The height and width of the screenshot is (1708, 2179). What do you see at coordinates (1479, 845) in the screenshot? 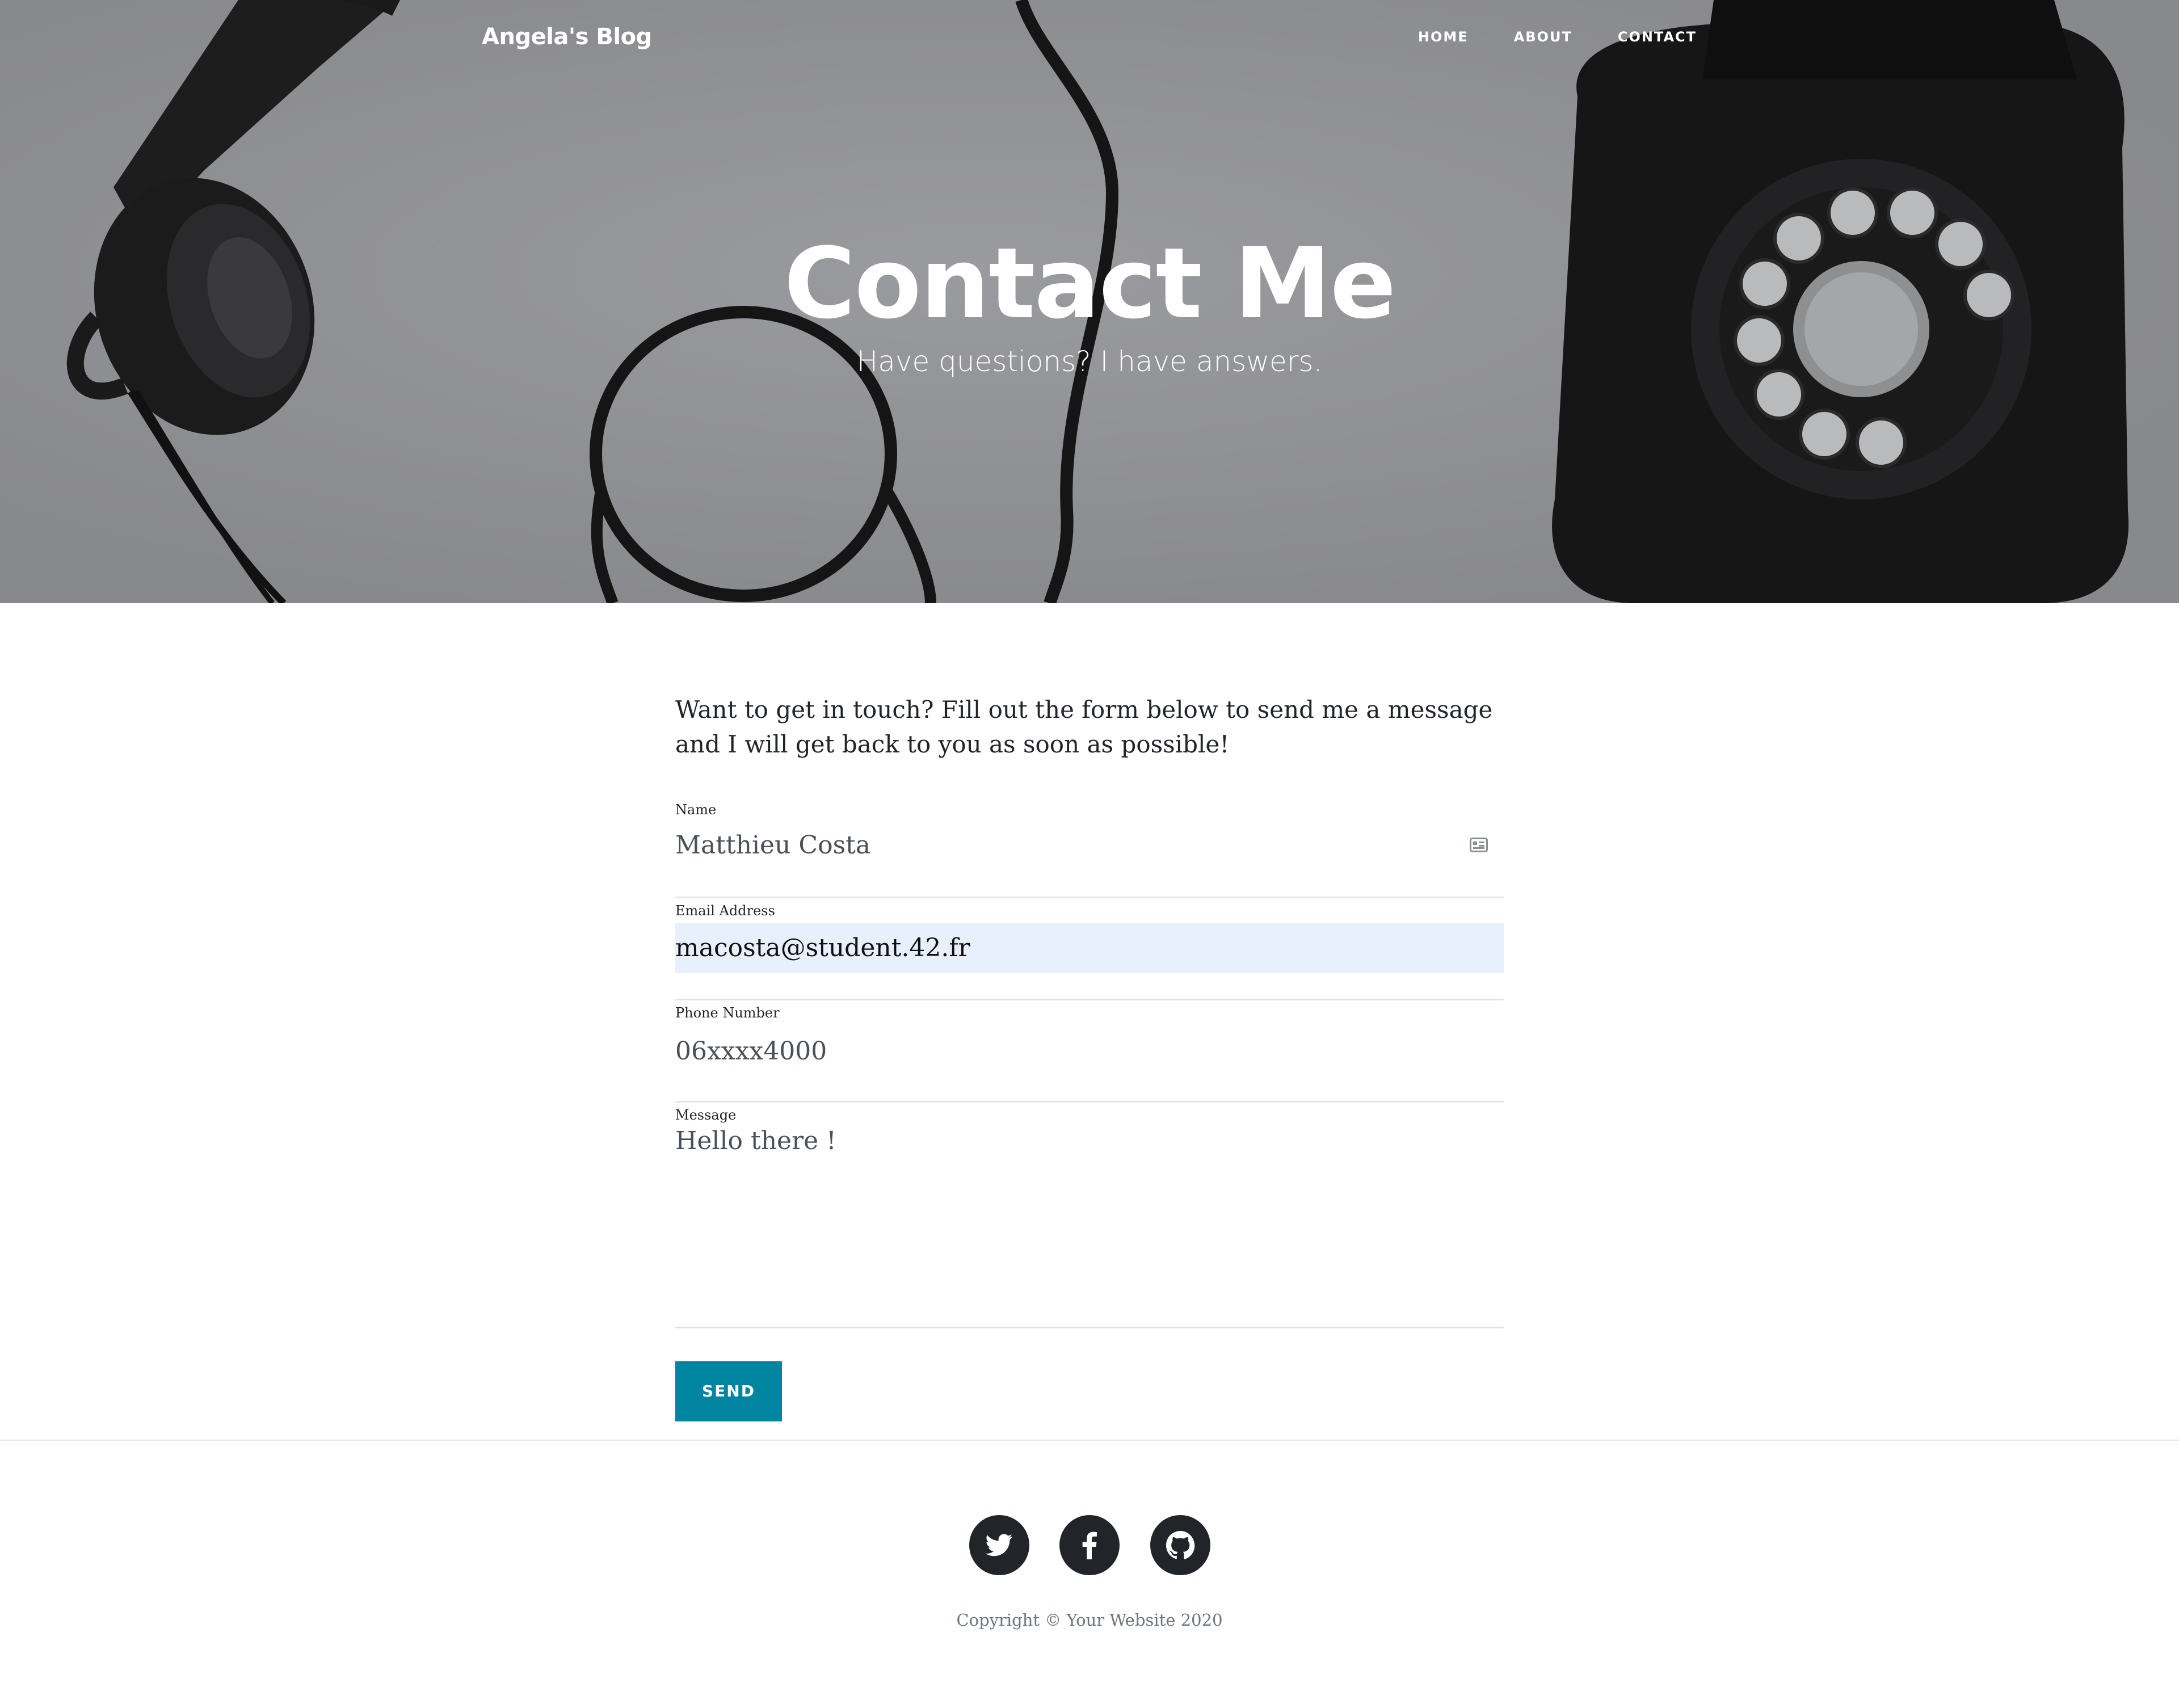
I see `contact-card-icon` at bounding box center [1479, 845].